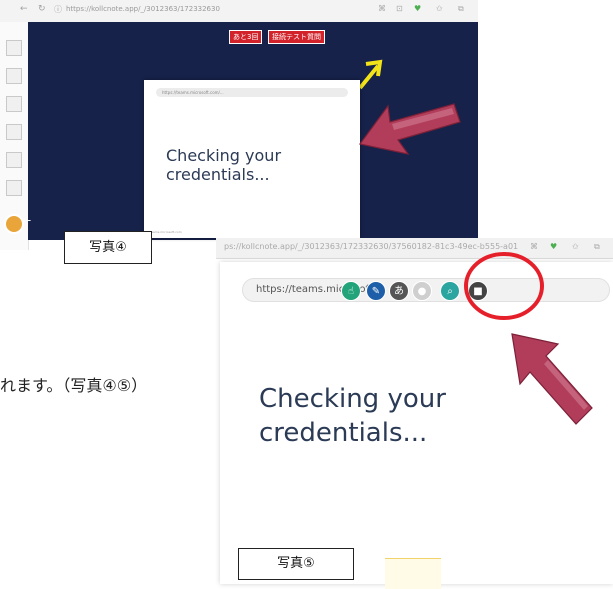 The height and width of the screenshot is (589, 613). I want to click on body-text: れます。（写真④⑤）, so click(74, 385).